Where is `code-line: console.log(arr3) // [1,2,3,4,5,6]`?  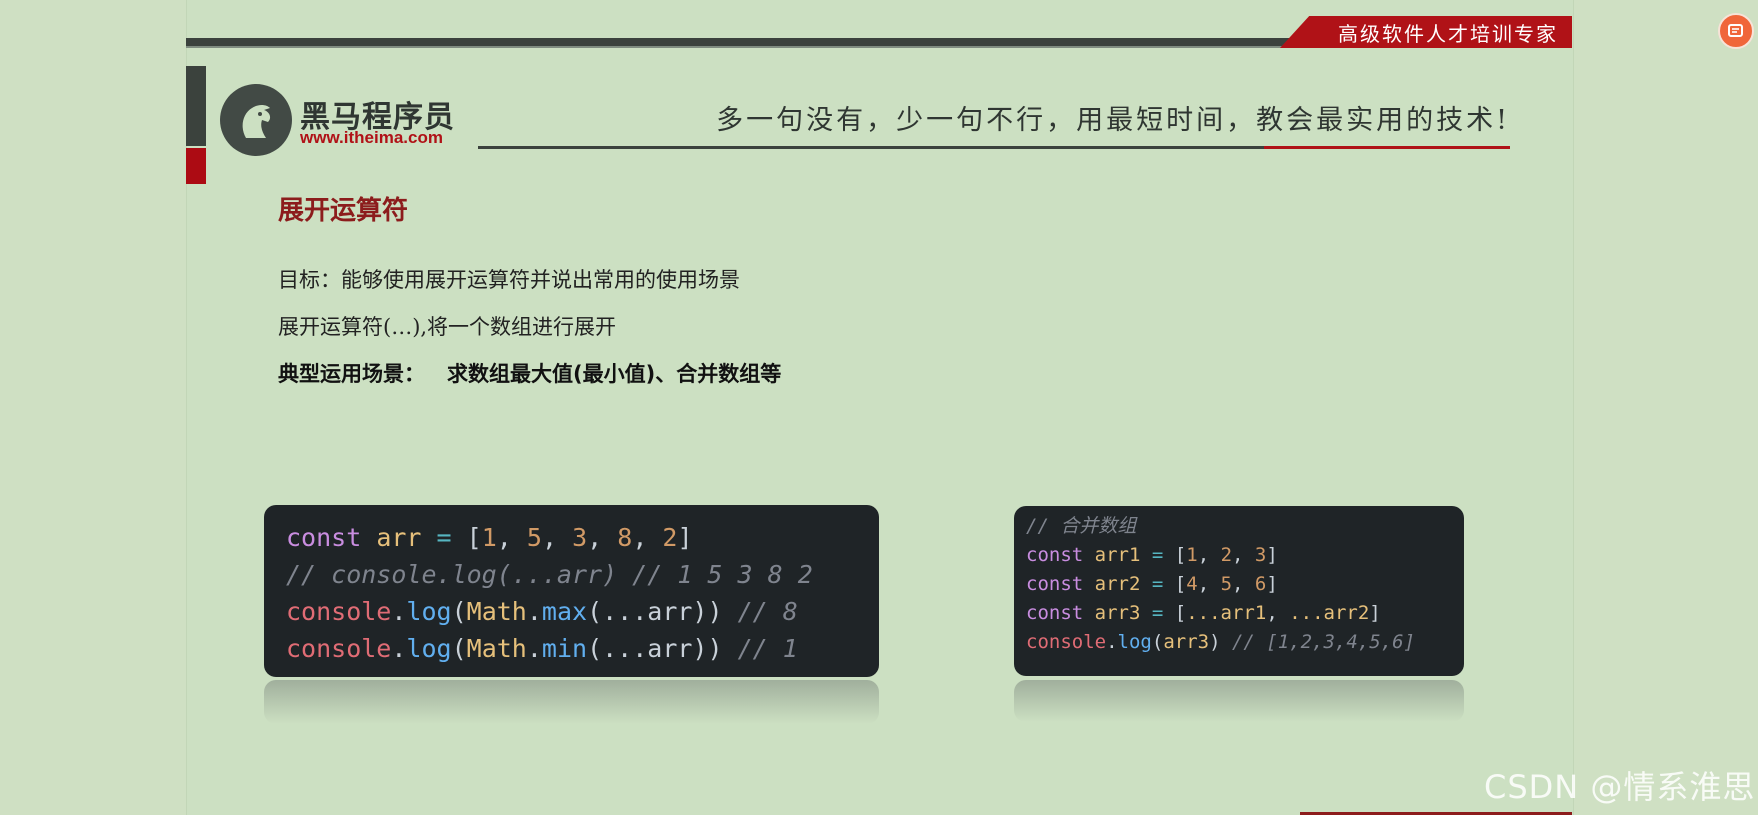 code-line: console.log(arr3) // [1,2,3,4,5,6] is located at coordinates (1221, 642).